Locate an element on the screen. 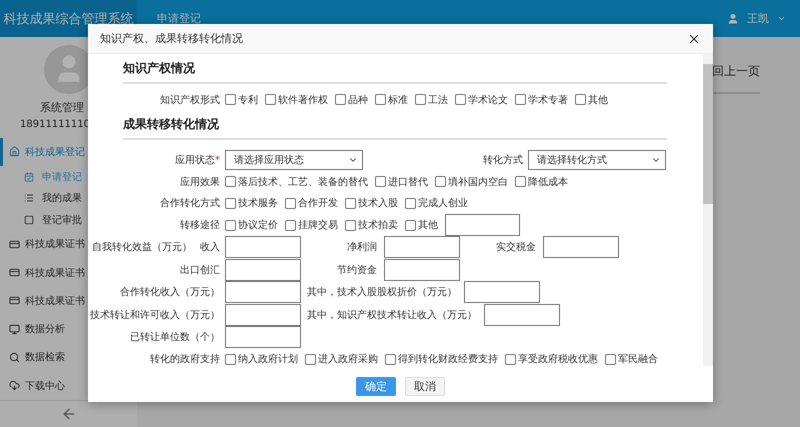 Image resolution: width=800 pixels, height=427 pixels. user-phone: 18911111110 is located at coordinates (55, 124).